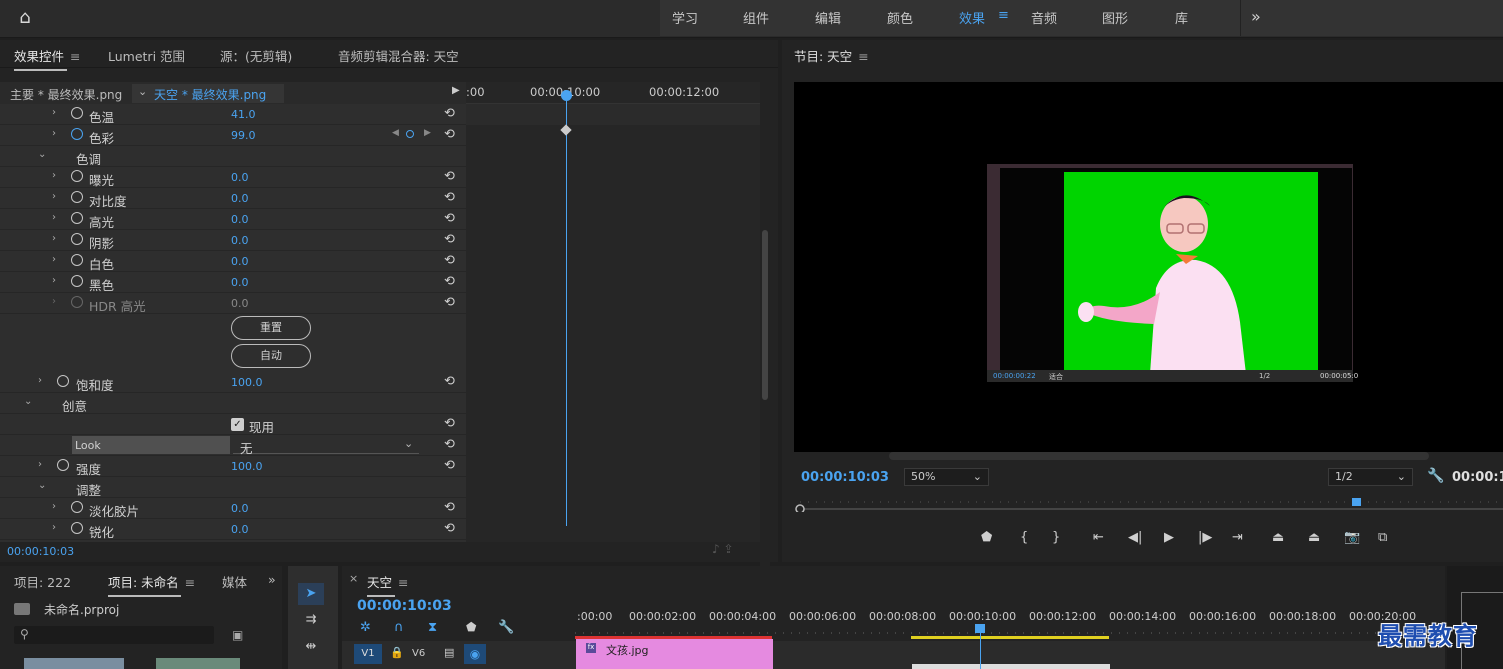 This screenshot has height=669, width=1503. I want to click on property-value: 41.0, so click(243, 114).